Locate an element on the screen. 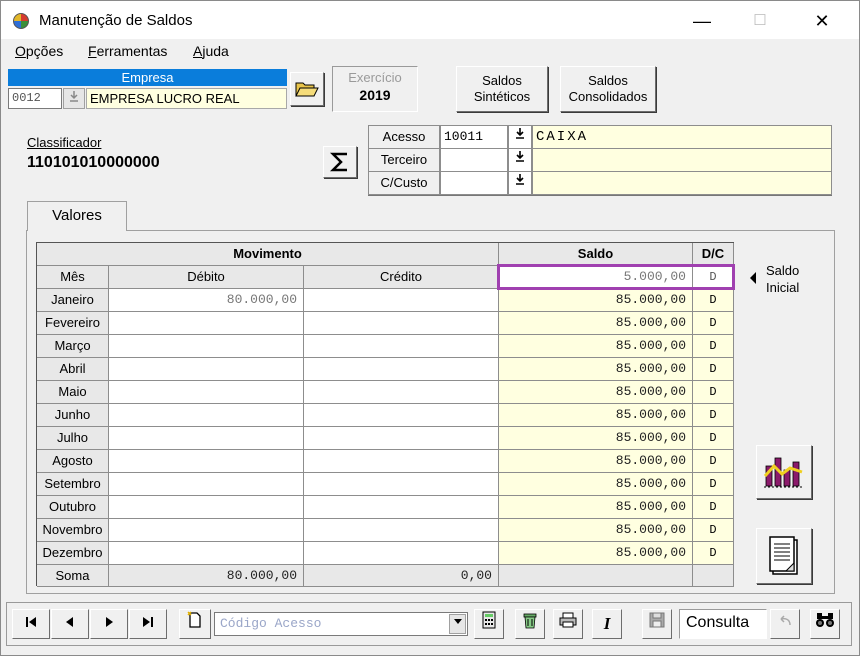 The image size is (860, 656). menu-opcoes: Opções is located at coordinates (39, 51).